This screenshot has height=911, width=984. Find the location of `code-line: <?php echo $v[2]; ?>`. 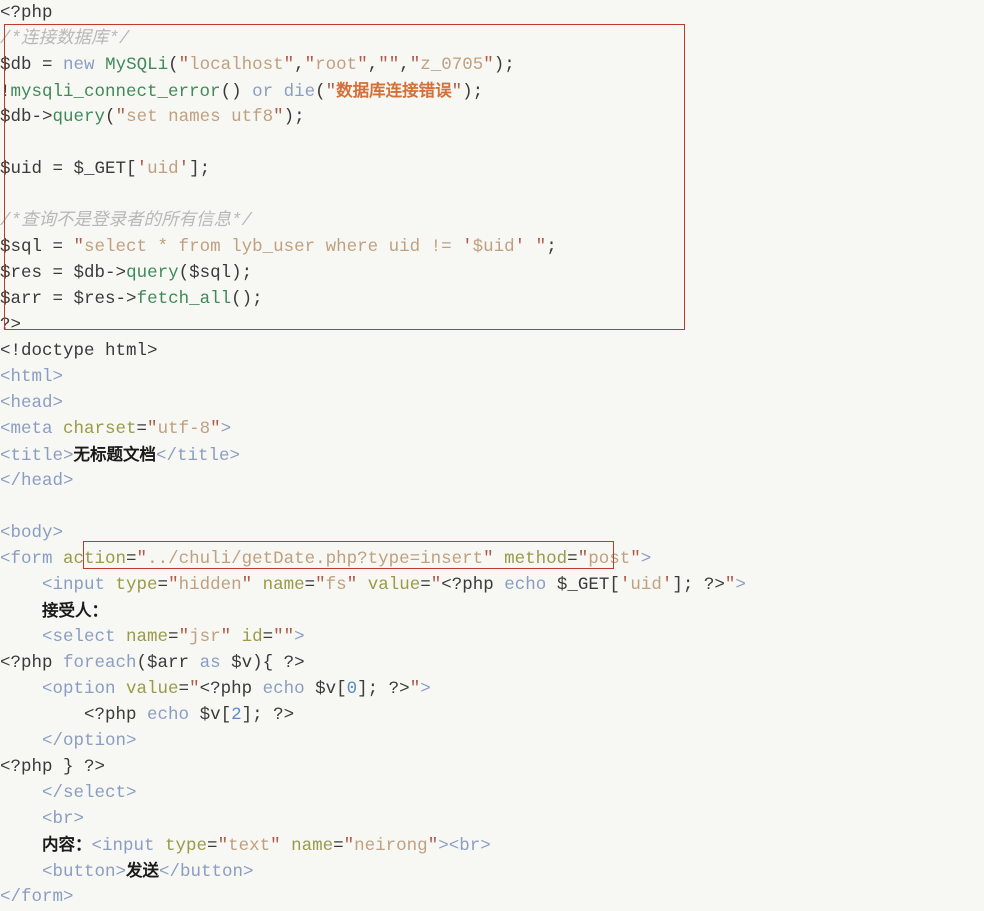

code-line: <?php echo $v[2]; ?> is located at coordinates (147, 715).